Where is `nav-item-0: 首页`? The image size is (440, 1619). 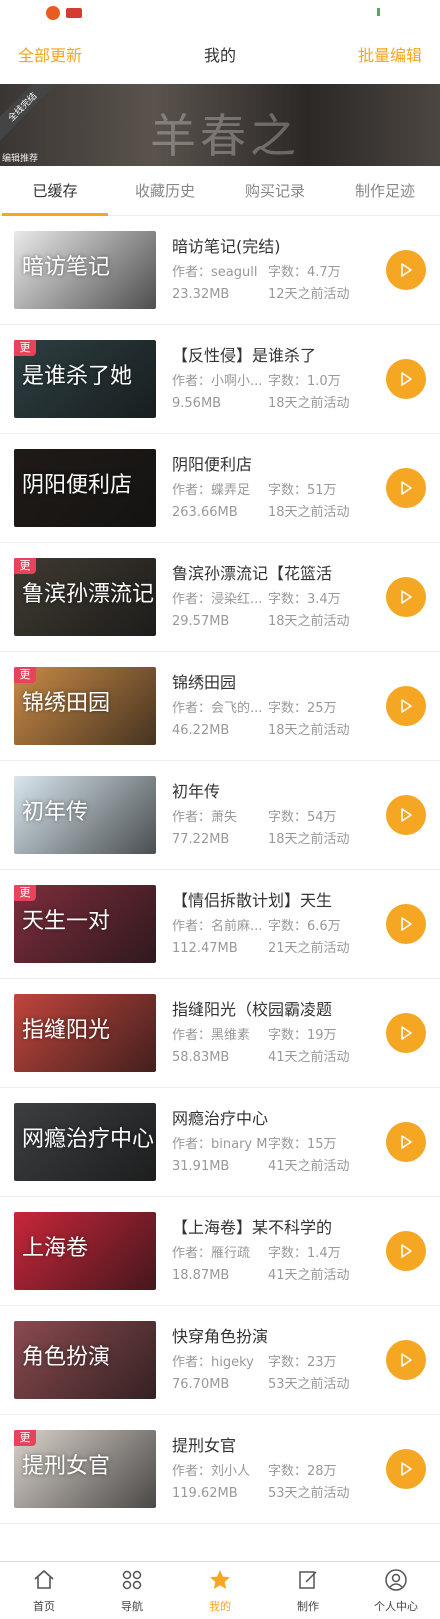
nav-item-0: 首页 is located at coordinates (44, 1590).